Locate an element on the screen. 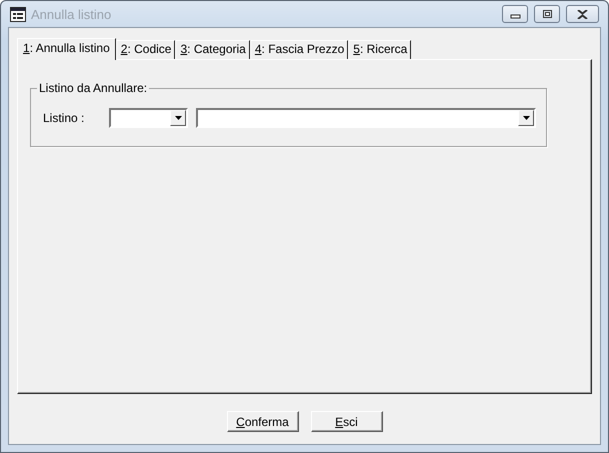  action-button: Conferma is located at coordinates (262, 421).